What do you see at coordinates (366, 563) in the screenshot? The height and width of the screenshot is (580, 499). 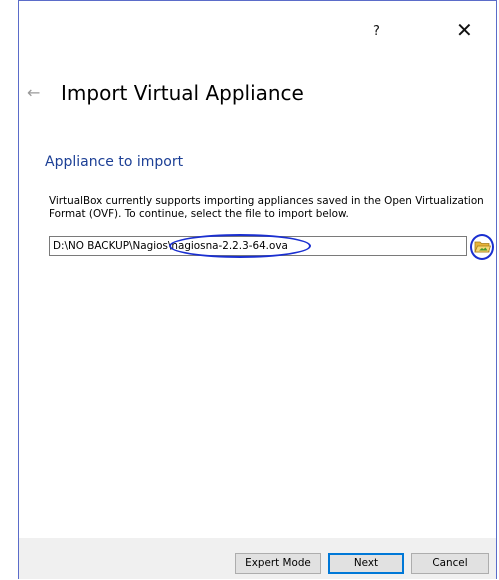 I see `next-button: Next` at bounding box center [366, 563].